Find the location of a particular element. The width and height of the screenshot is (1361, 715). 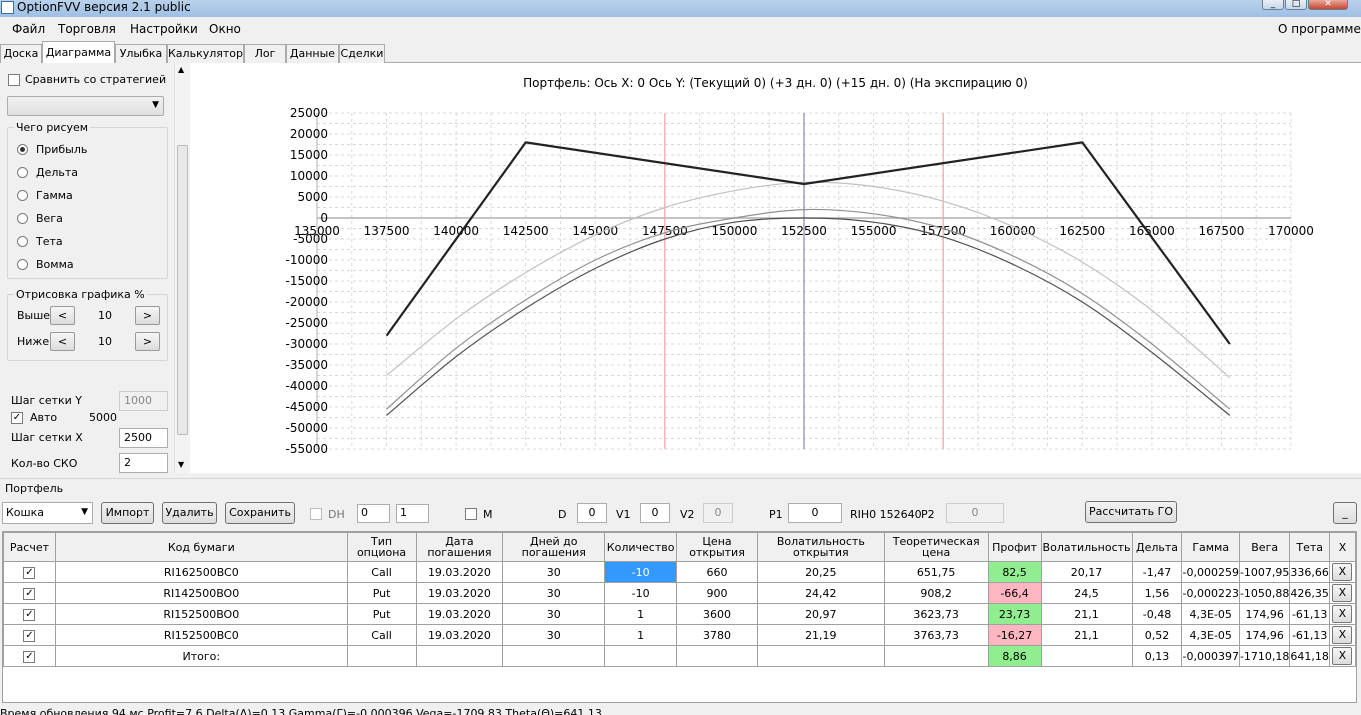

column-header: Тета is located at coordinates (1309, 547).